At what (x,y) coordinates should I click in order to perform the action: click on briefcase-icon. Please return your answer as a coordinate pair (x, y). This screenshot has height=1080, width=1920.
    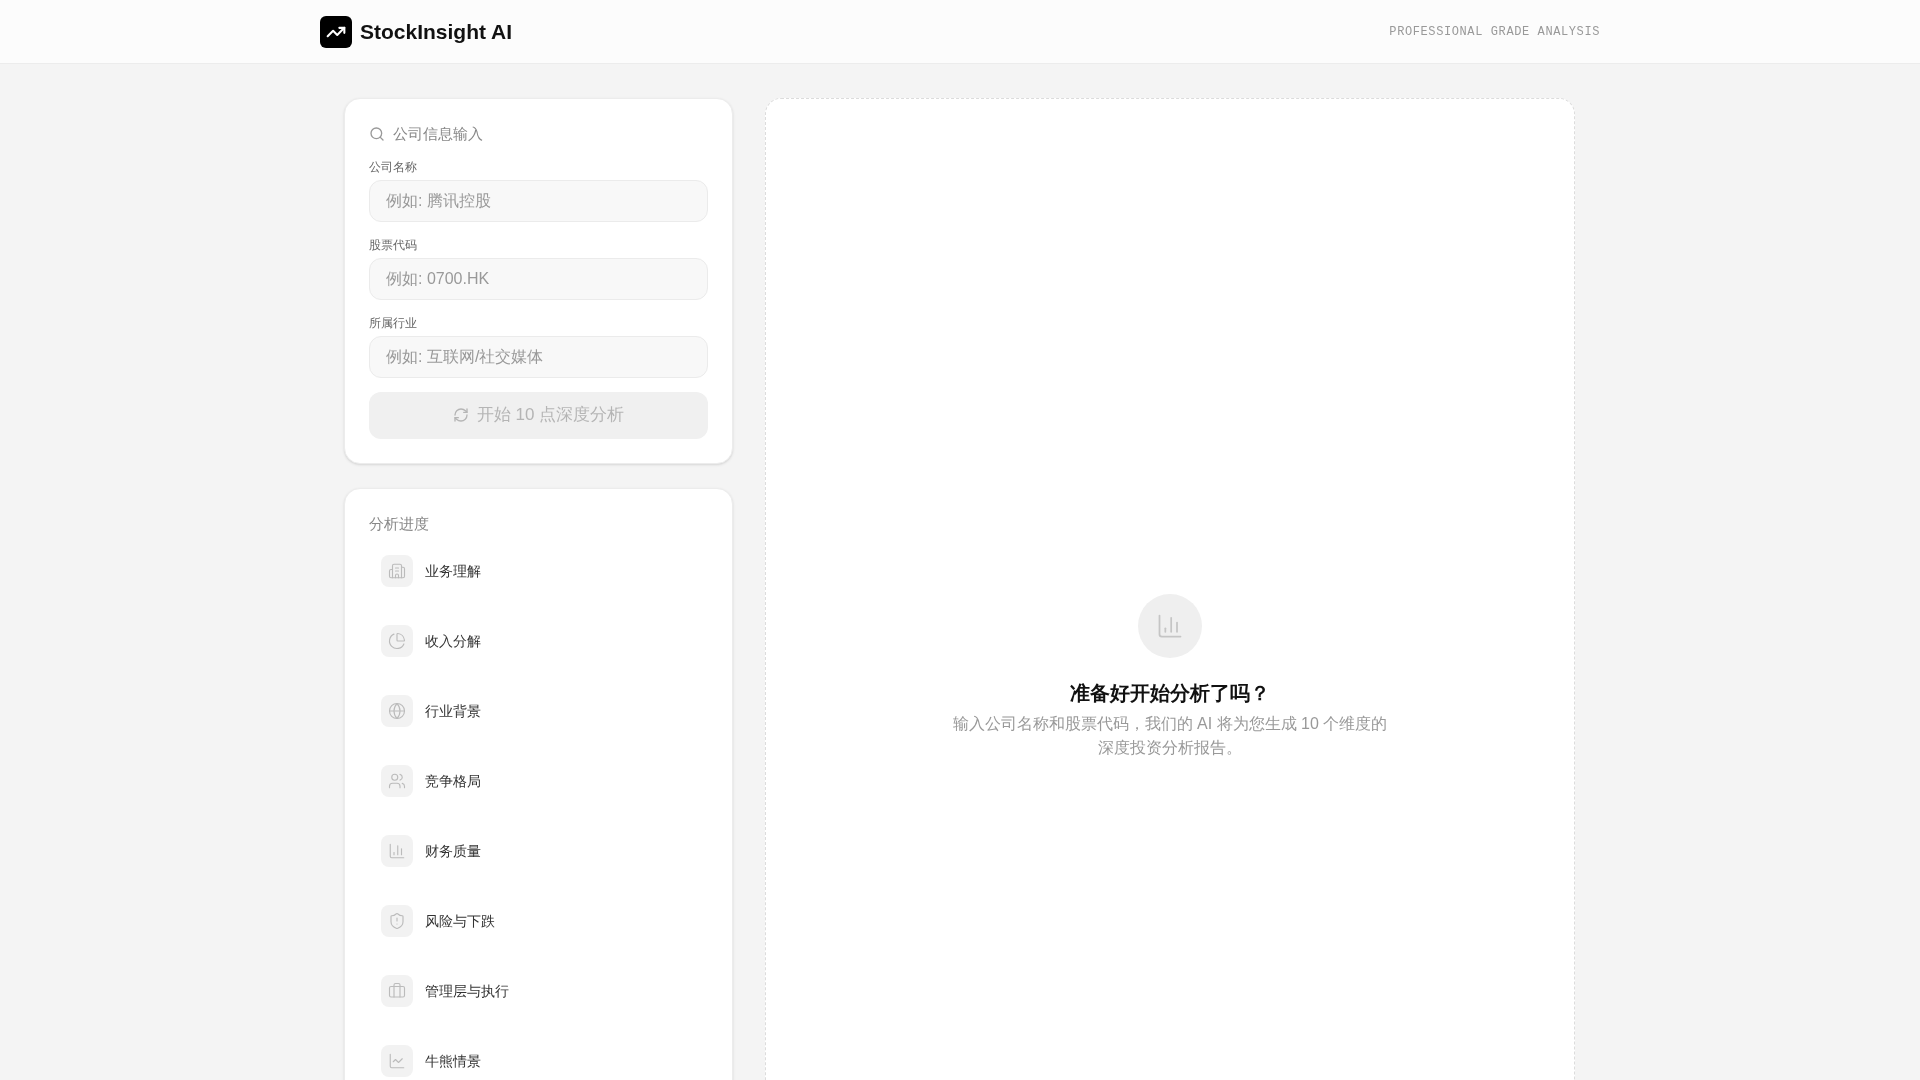
    Looking at the image, I should click on (397, 991).